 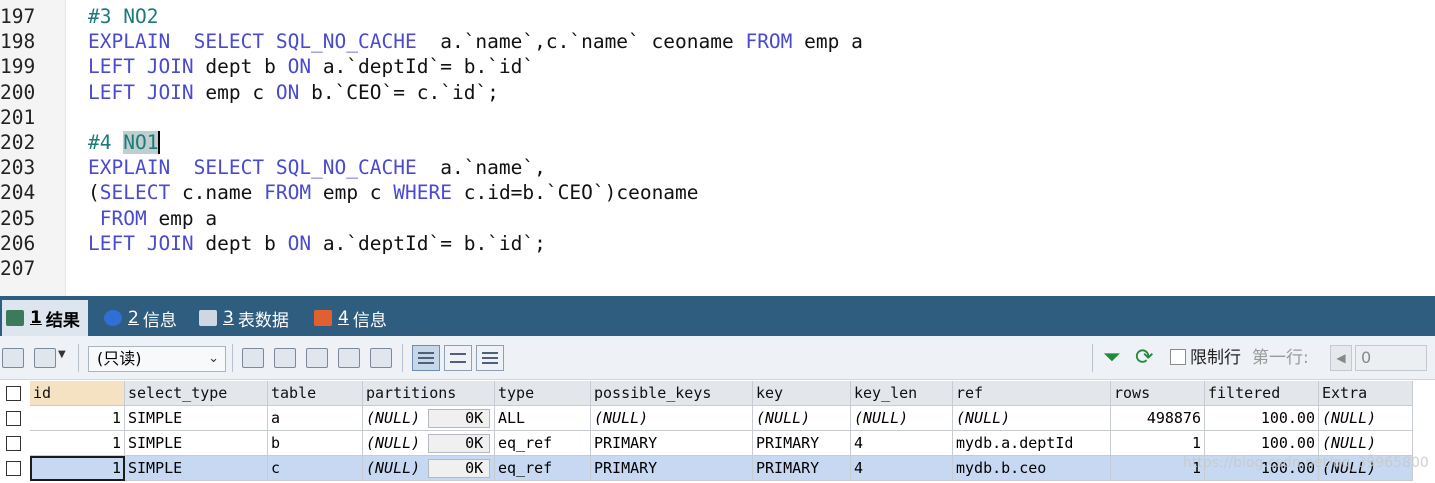 I want to click on column-header-ref: ref, so click(x=1032, y=393).